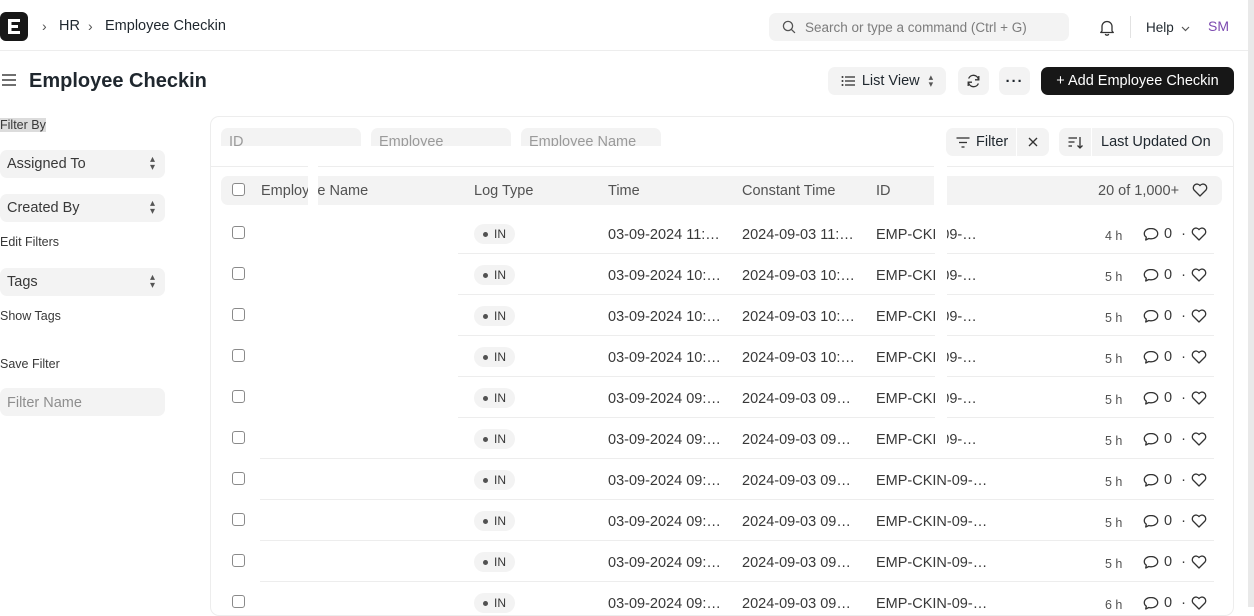 Image resolution: width=1254 pixels, height=616 pixels. I want to click on tags-select: Tags ▴ ▾, so click(82, 282).